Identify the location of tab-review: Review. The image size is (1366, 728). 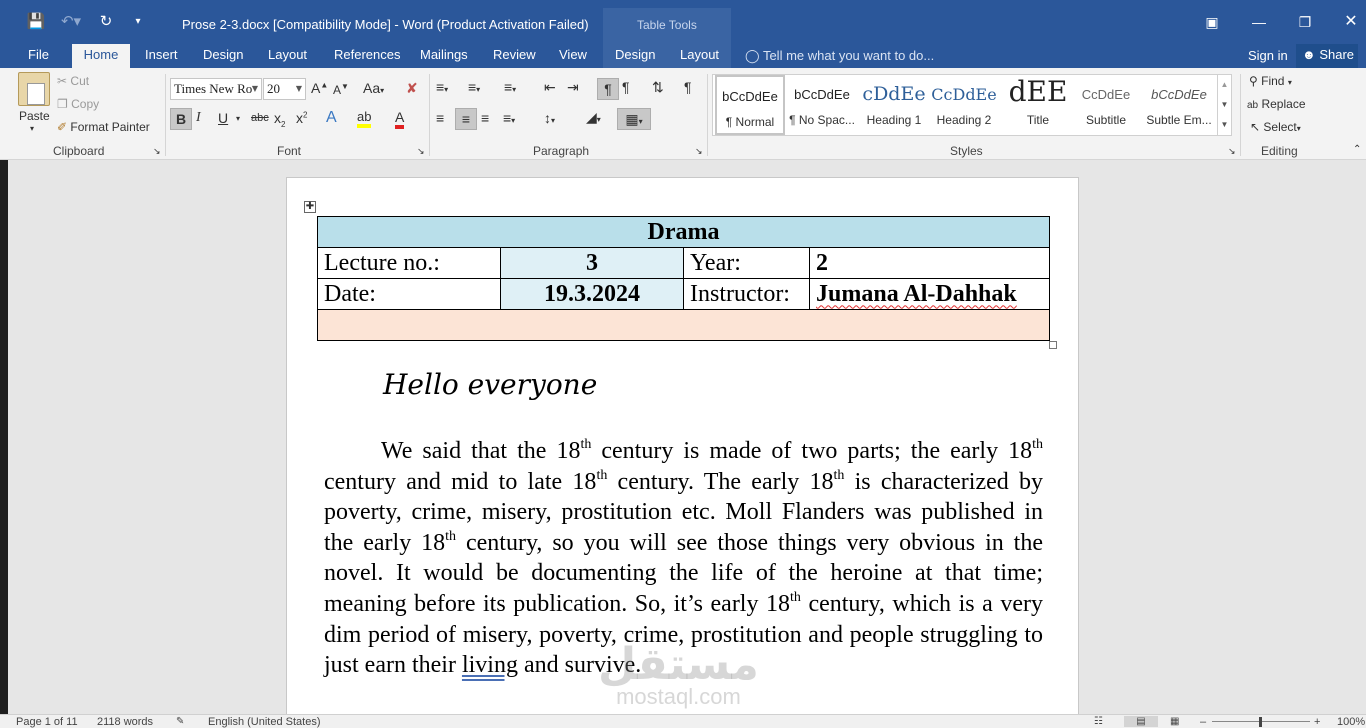
(514, 56).